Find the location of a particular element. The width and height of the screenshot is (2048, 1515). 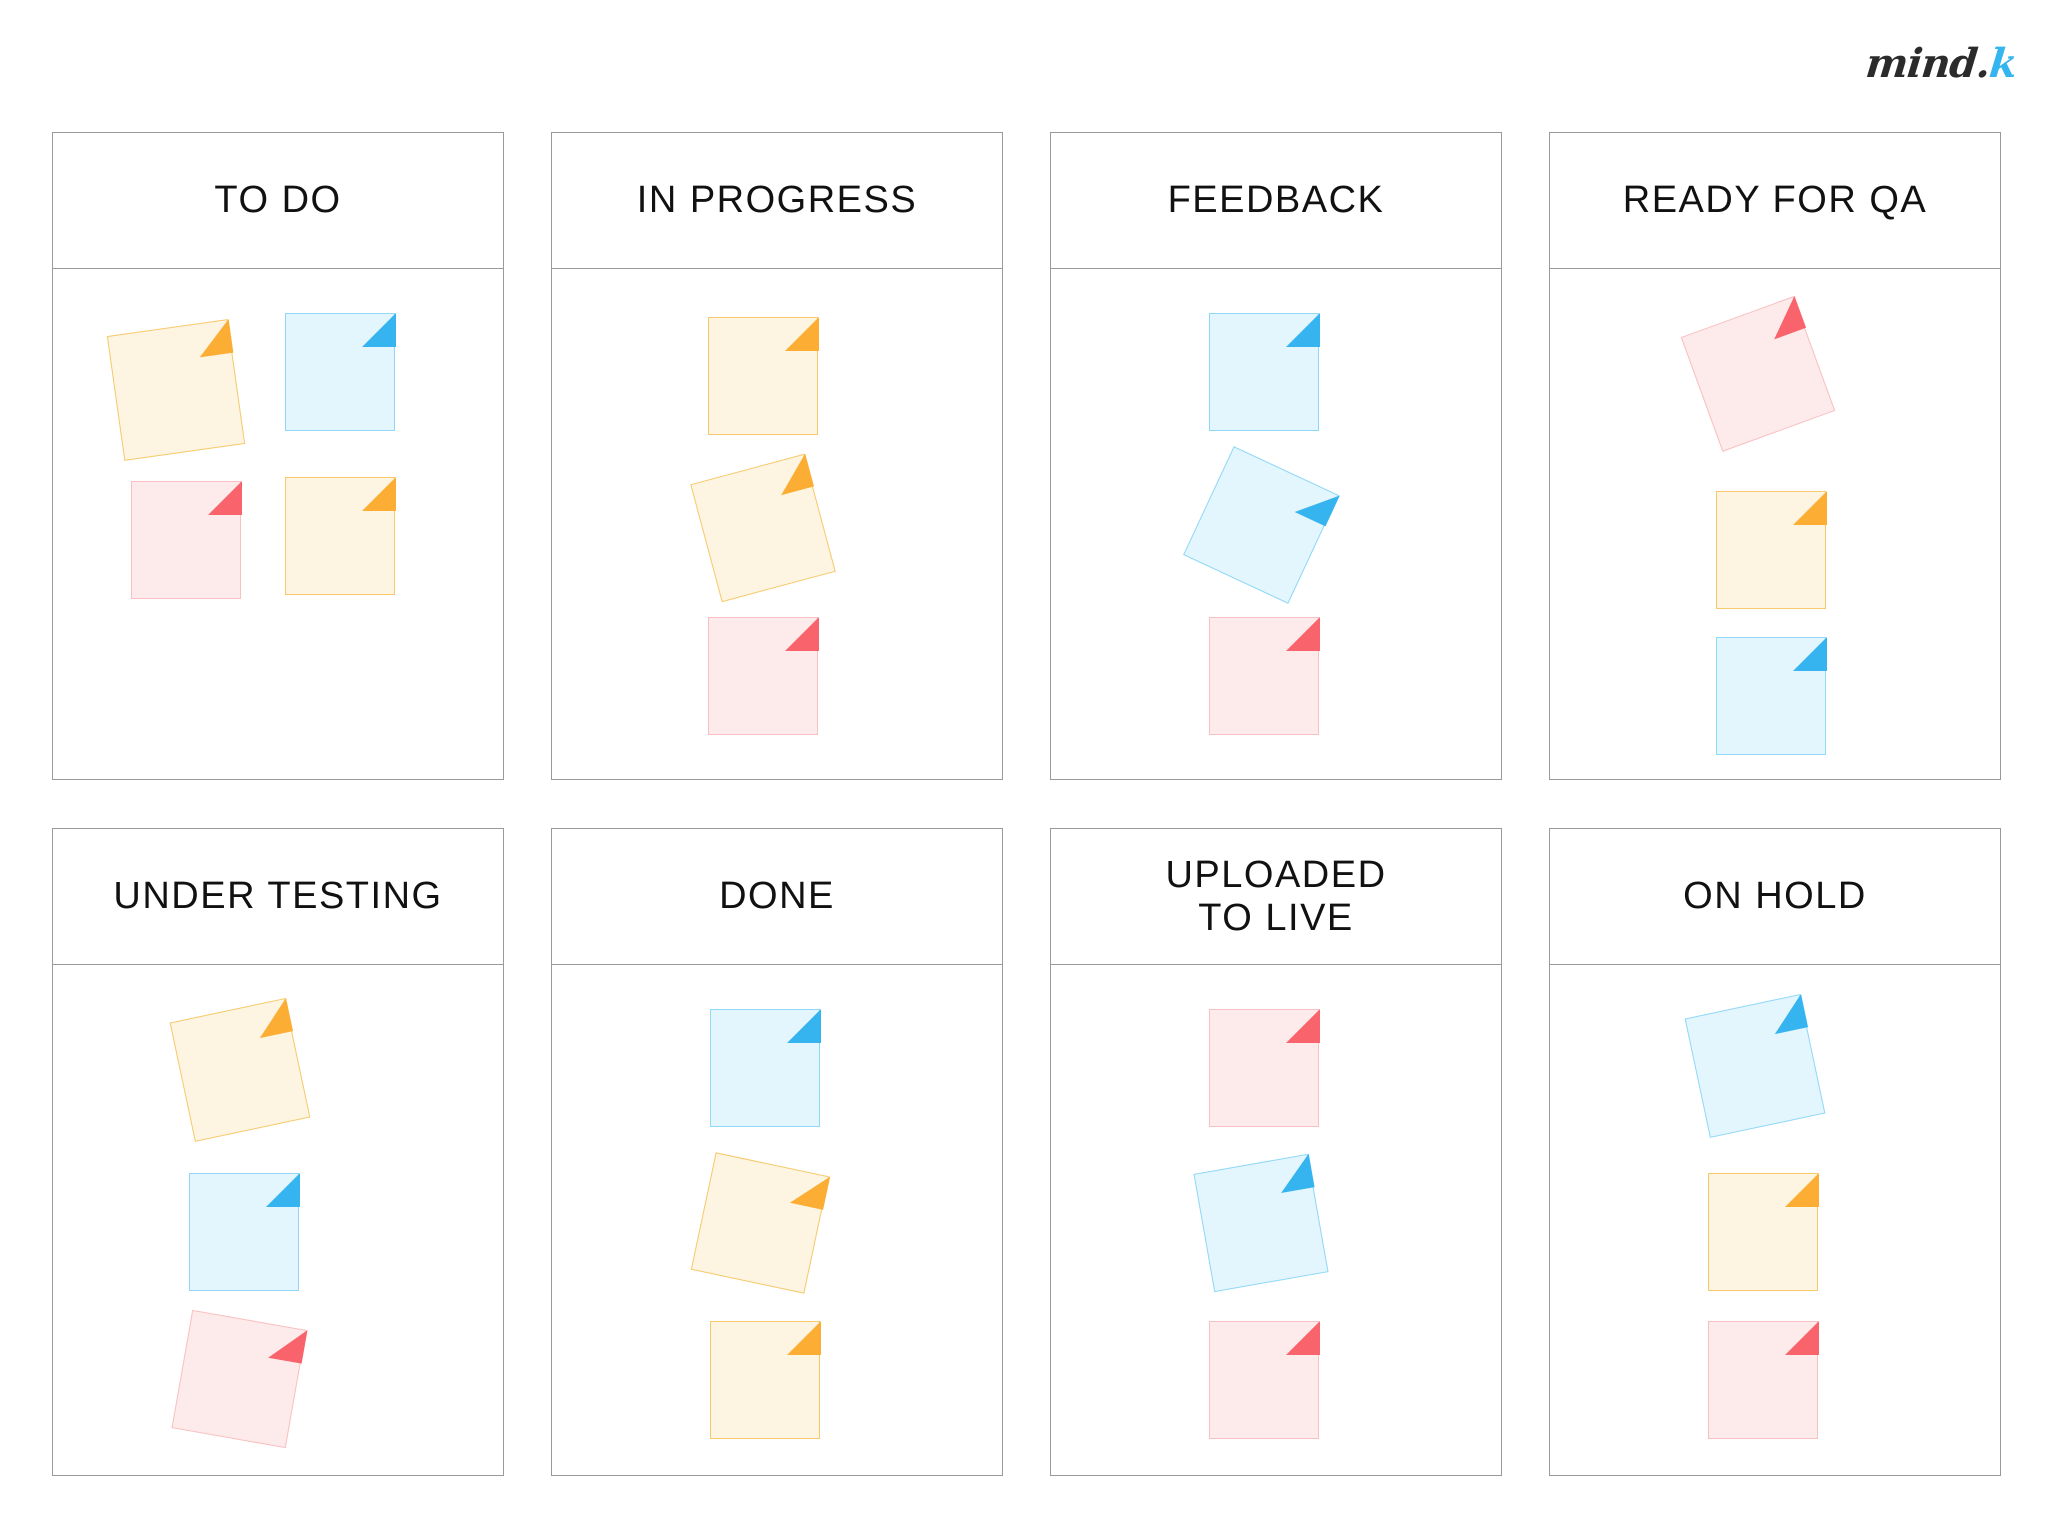

column-header: UPLOADED TO LIVE is located at coordinates (1276, 897).